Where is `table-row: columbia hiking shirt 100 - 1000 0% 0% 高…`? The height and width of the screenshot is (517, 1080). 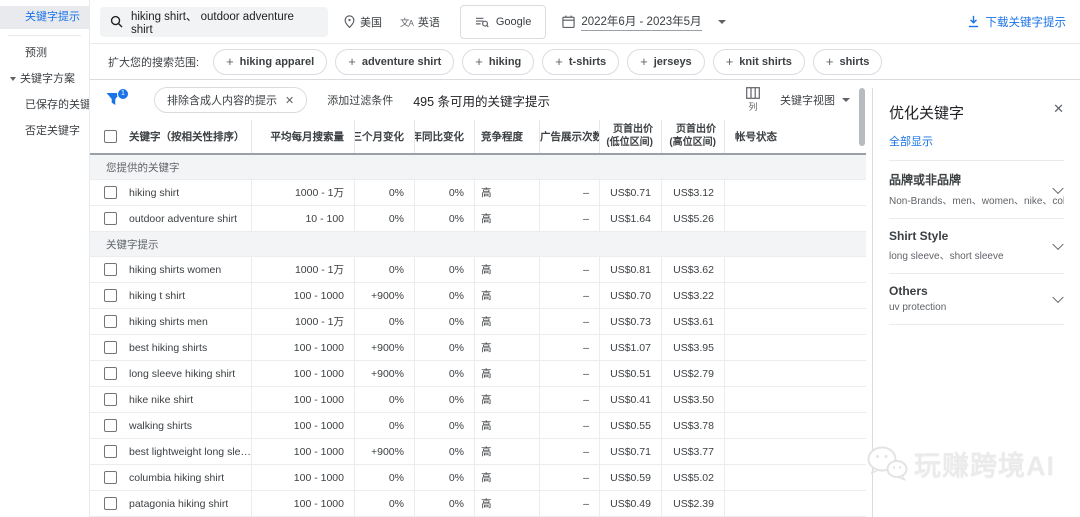
table-row: columbia hiking shirt 100 - 1000 0% 0% 高… is located at coordinates (478, 478).